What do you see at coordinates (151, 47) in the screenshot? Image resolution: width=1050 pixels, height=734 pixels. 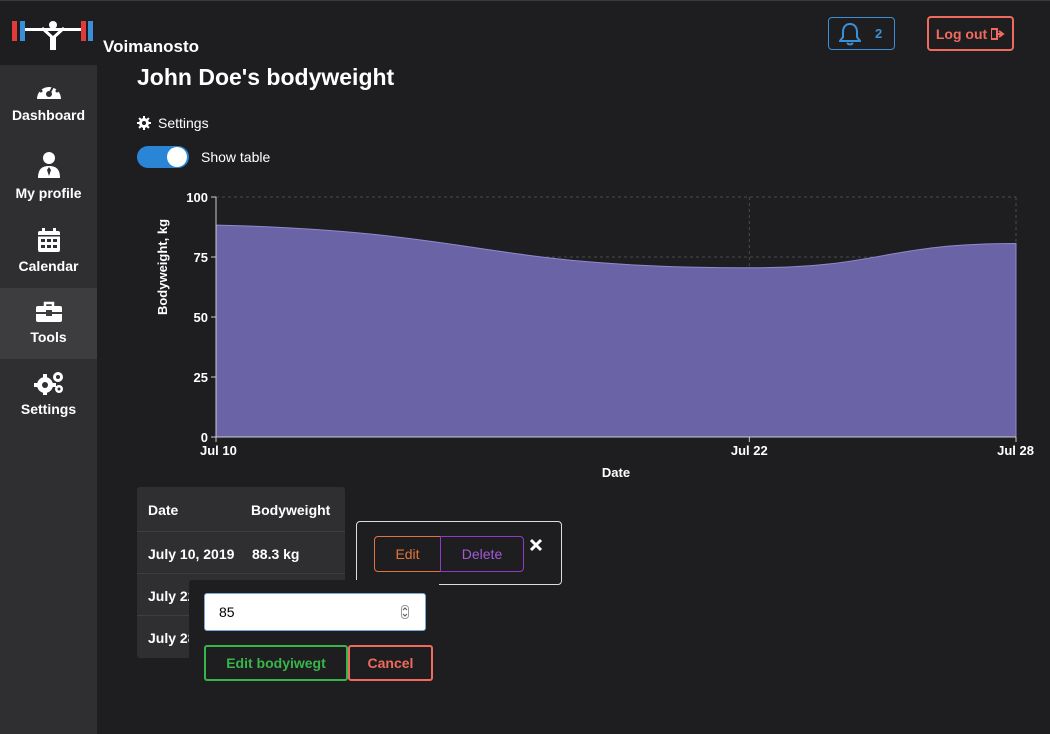 I see `brand-name: Voimanosto` at bounding box center [151, 47].